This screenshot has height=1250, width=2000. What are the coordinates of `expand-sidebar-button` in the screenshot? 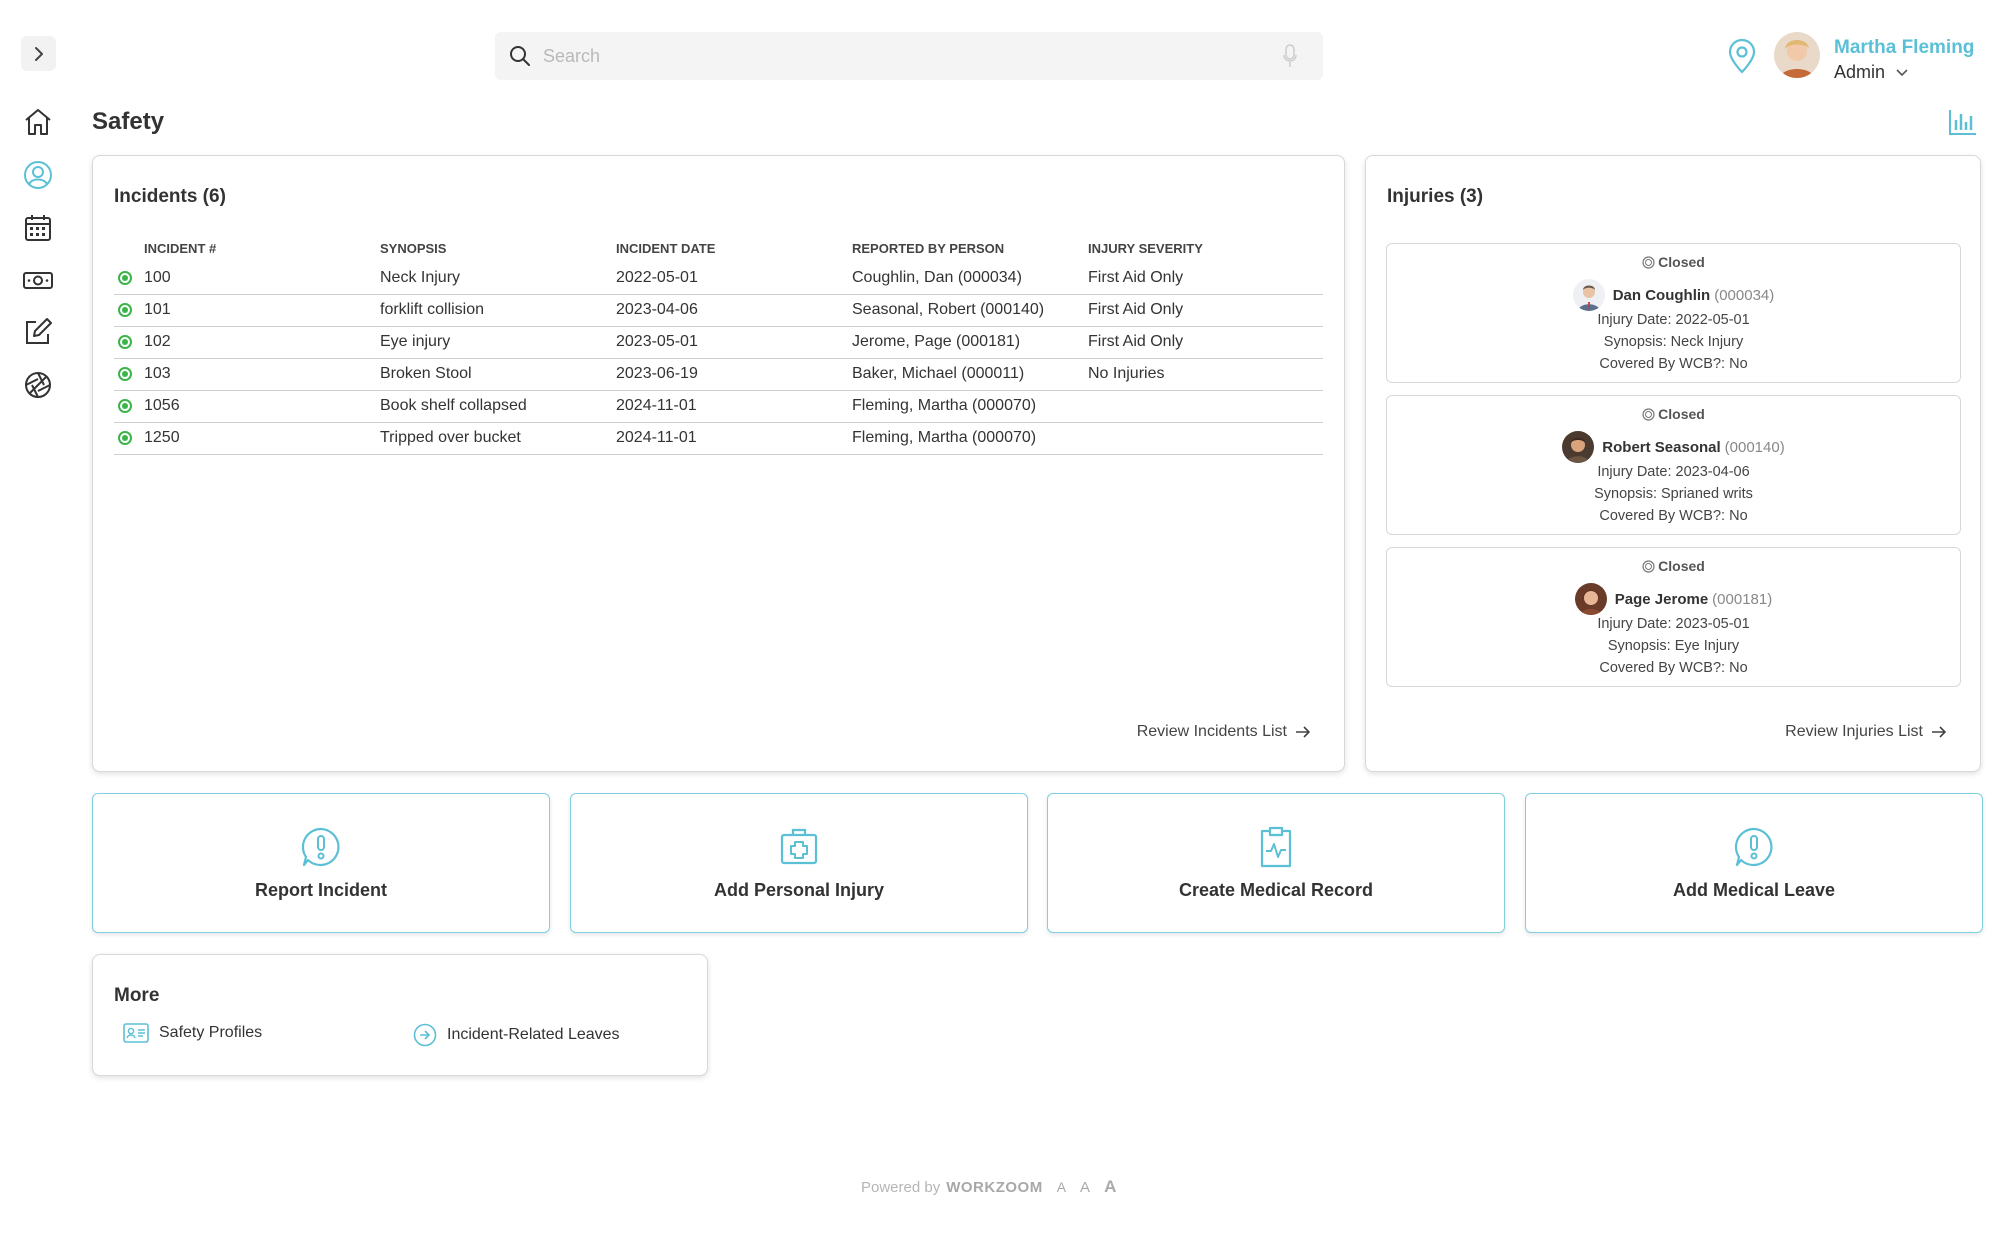 It's located at (38, 53).